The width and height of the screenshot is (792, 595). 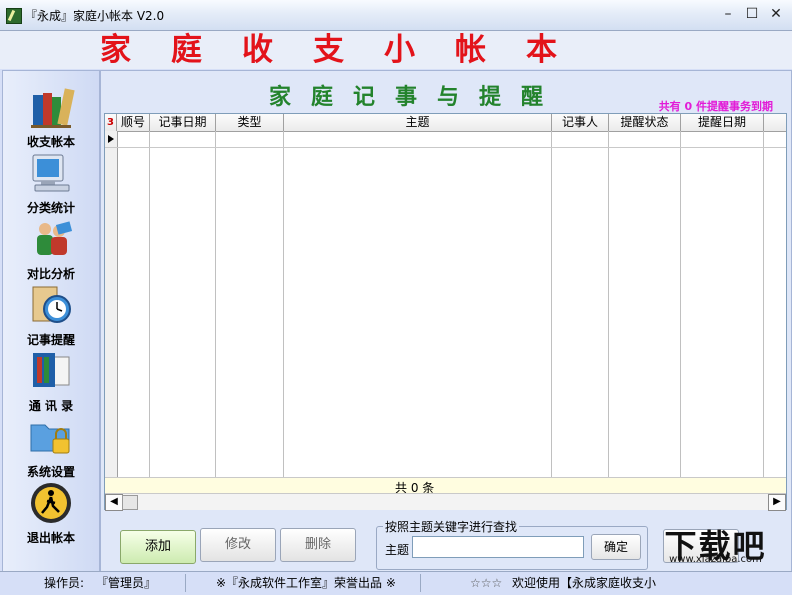 I want to click on folder-lock-icon, so click(x=50, y=439).